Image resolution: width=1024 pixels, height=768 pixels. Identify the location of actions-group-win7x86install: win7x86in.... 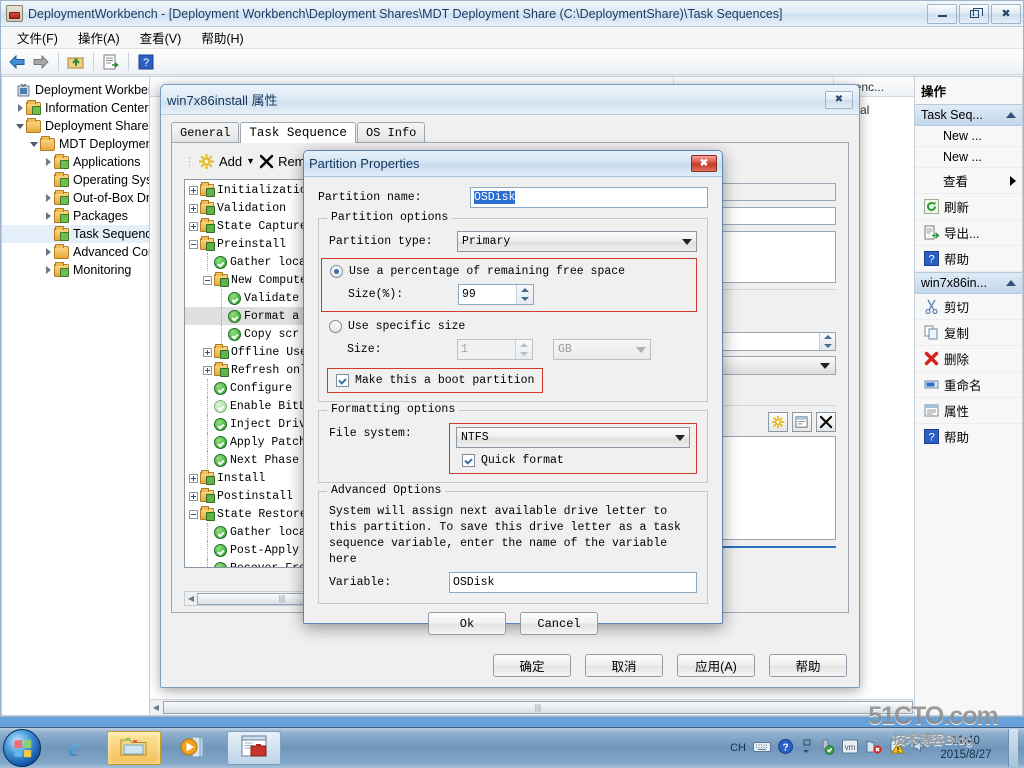
(968, 283).